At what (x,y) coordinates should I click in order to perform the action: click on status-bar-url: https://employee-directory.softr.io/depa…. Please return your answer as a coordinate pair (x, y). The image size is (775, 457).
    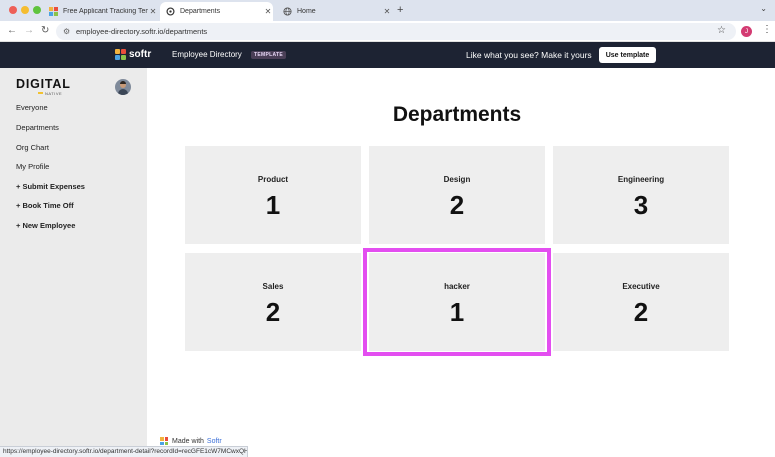
    Looking at the image, I should click on (124, 451).